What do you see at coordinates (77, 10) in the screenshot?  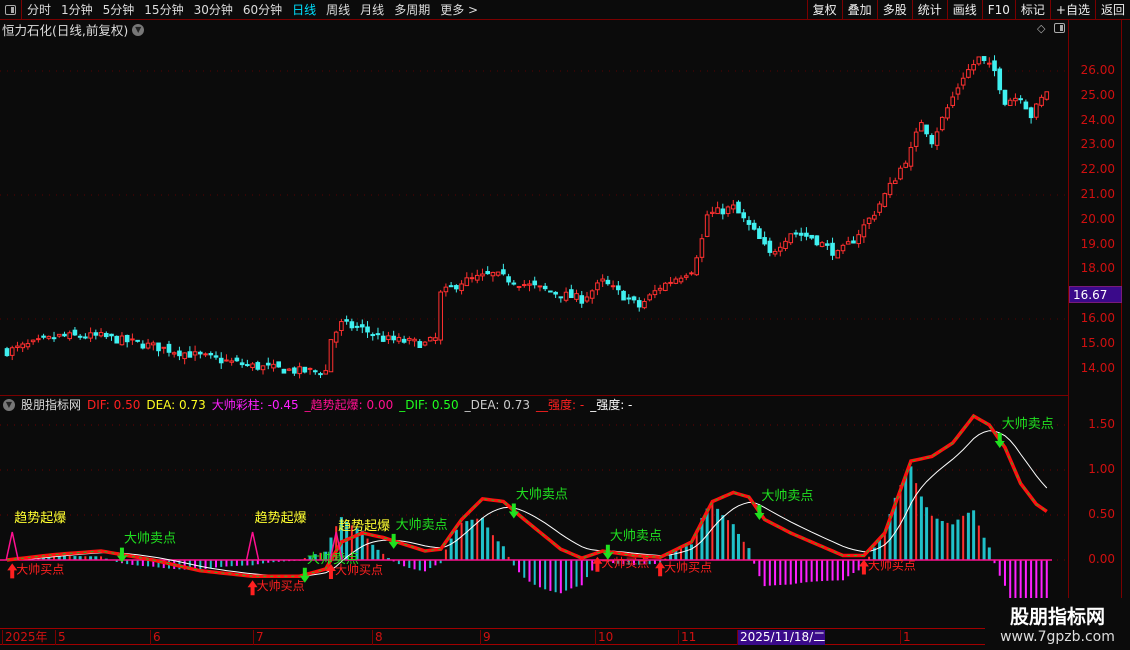 I see `tab-period-1: 1分钟` at bounding box center [77, 10].